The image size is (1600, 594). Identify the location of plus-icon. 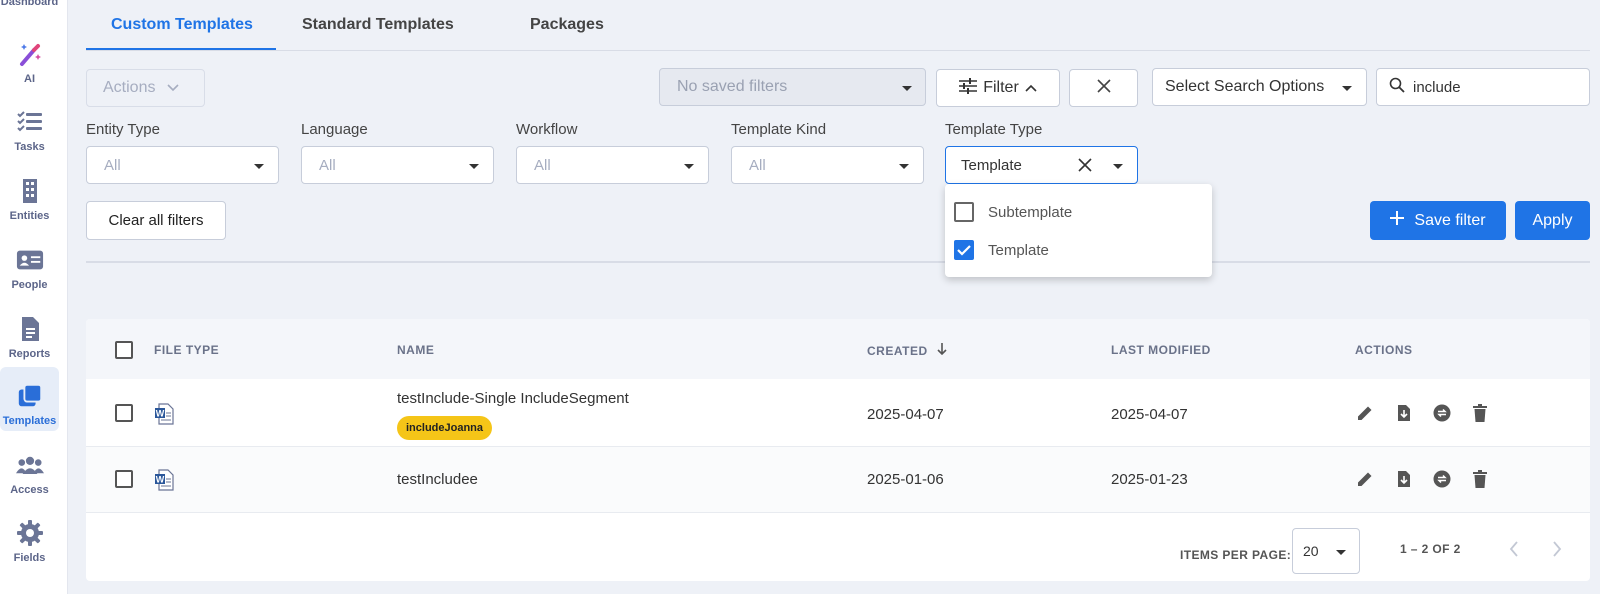
(1397, 220).